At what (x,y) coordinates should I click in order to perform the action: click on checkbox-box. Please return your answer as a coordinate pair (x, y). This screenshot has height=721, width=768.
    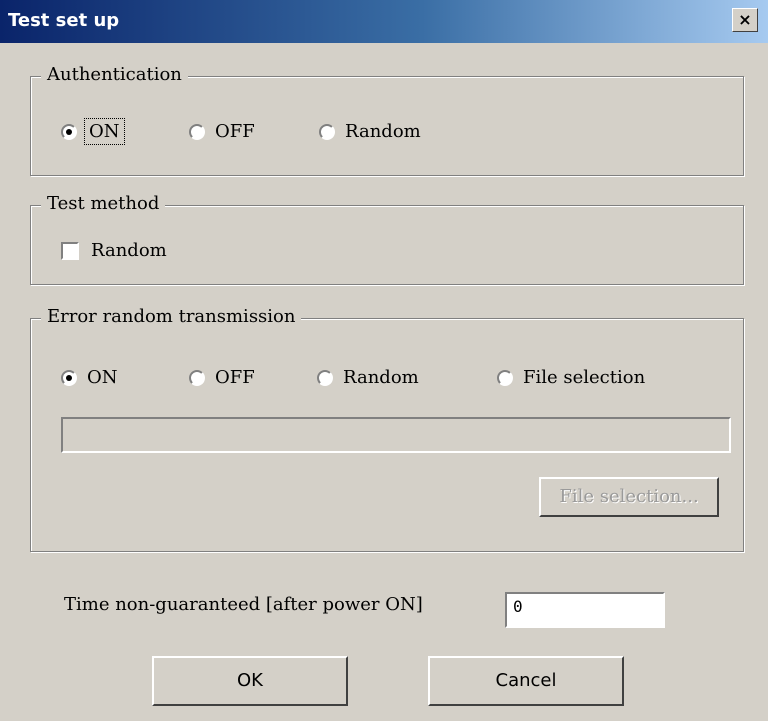
    Looking at the image, I should click on (70, 250).